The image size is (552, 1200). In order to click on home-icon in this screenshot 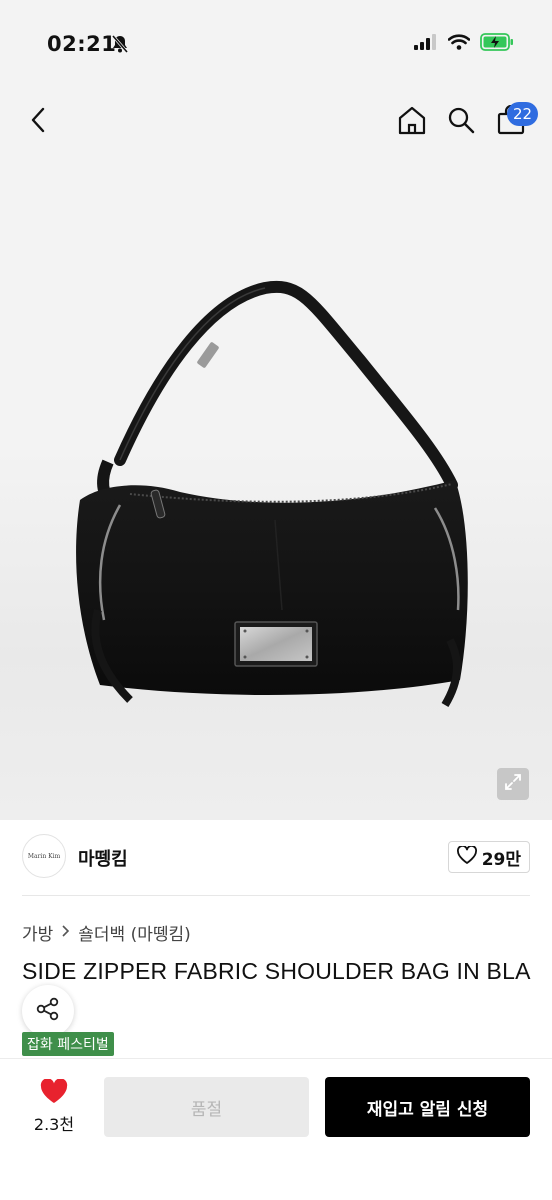, I will do `click(412, 122)`.